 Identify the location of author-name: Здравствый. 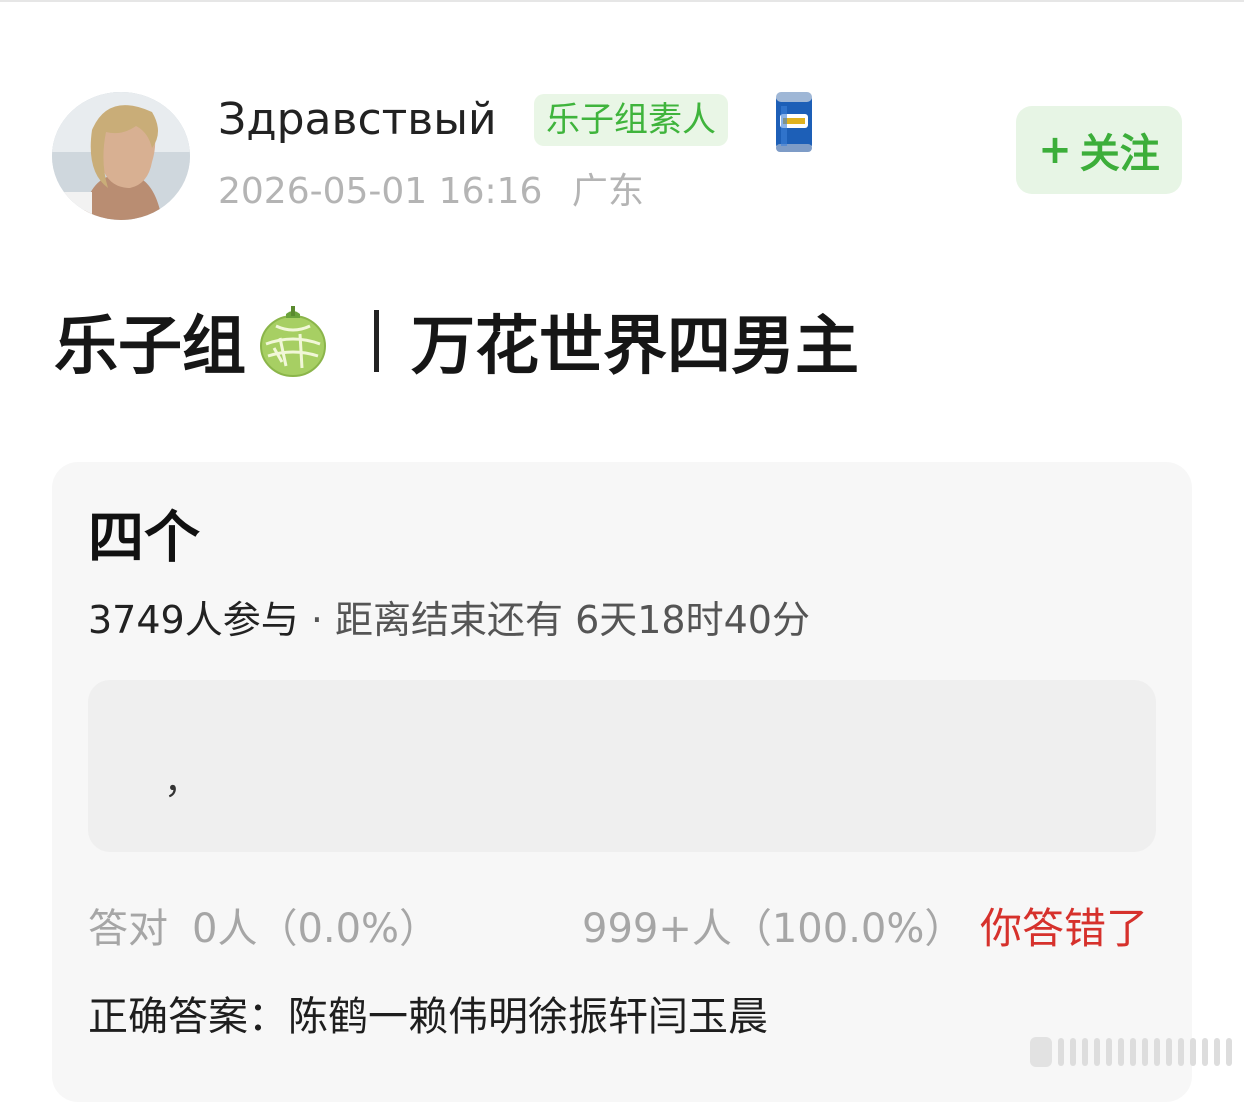
(357, 120).